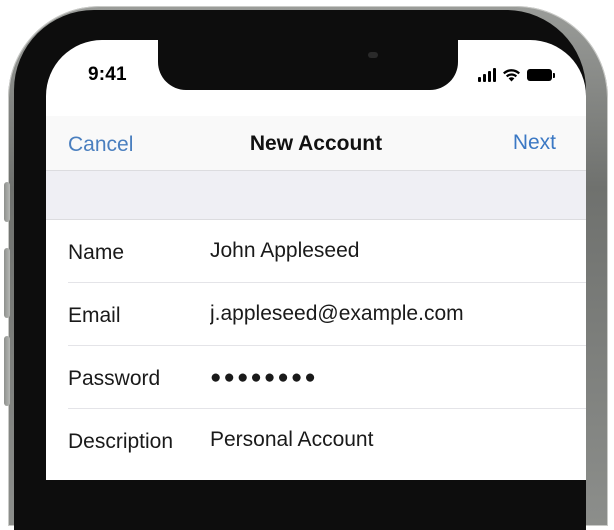  What do you see at coordinates (487, 75) in the screenshot?
I see `signal-icon` at bounding box center [487, 75].